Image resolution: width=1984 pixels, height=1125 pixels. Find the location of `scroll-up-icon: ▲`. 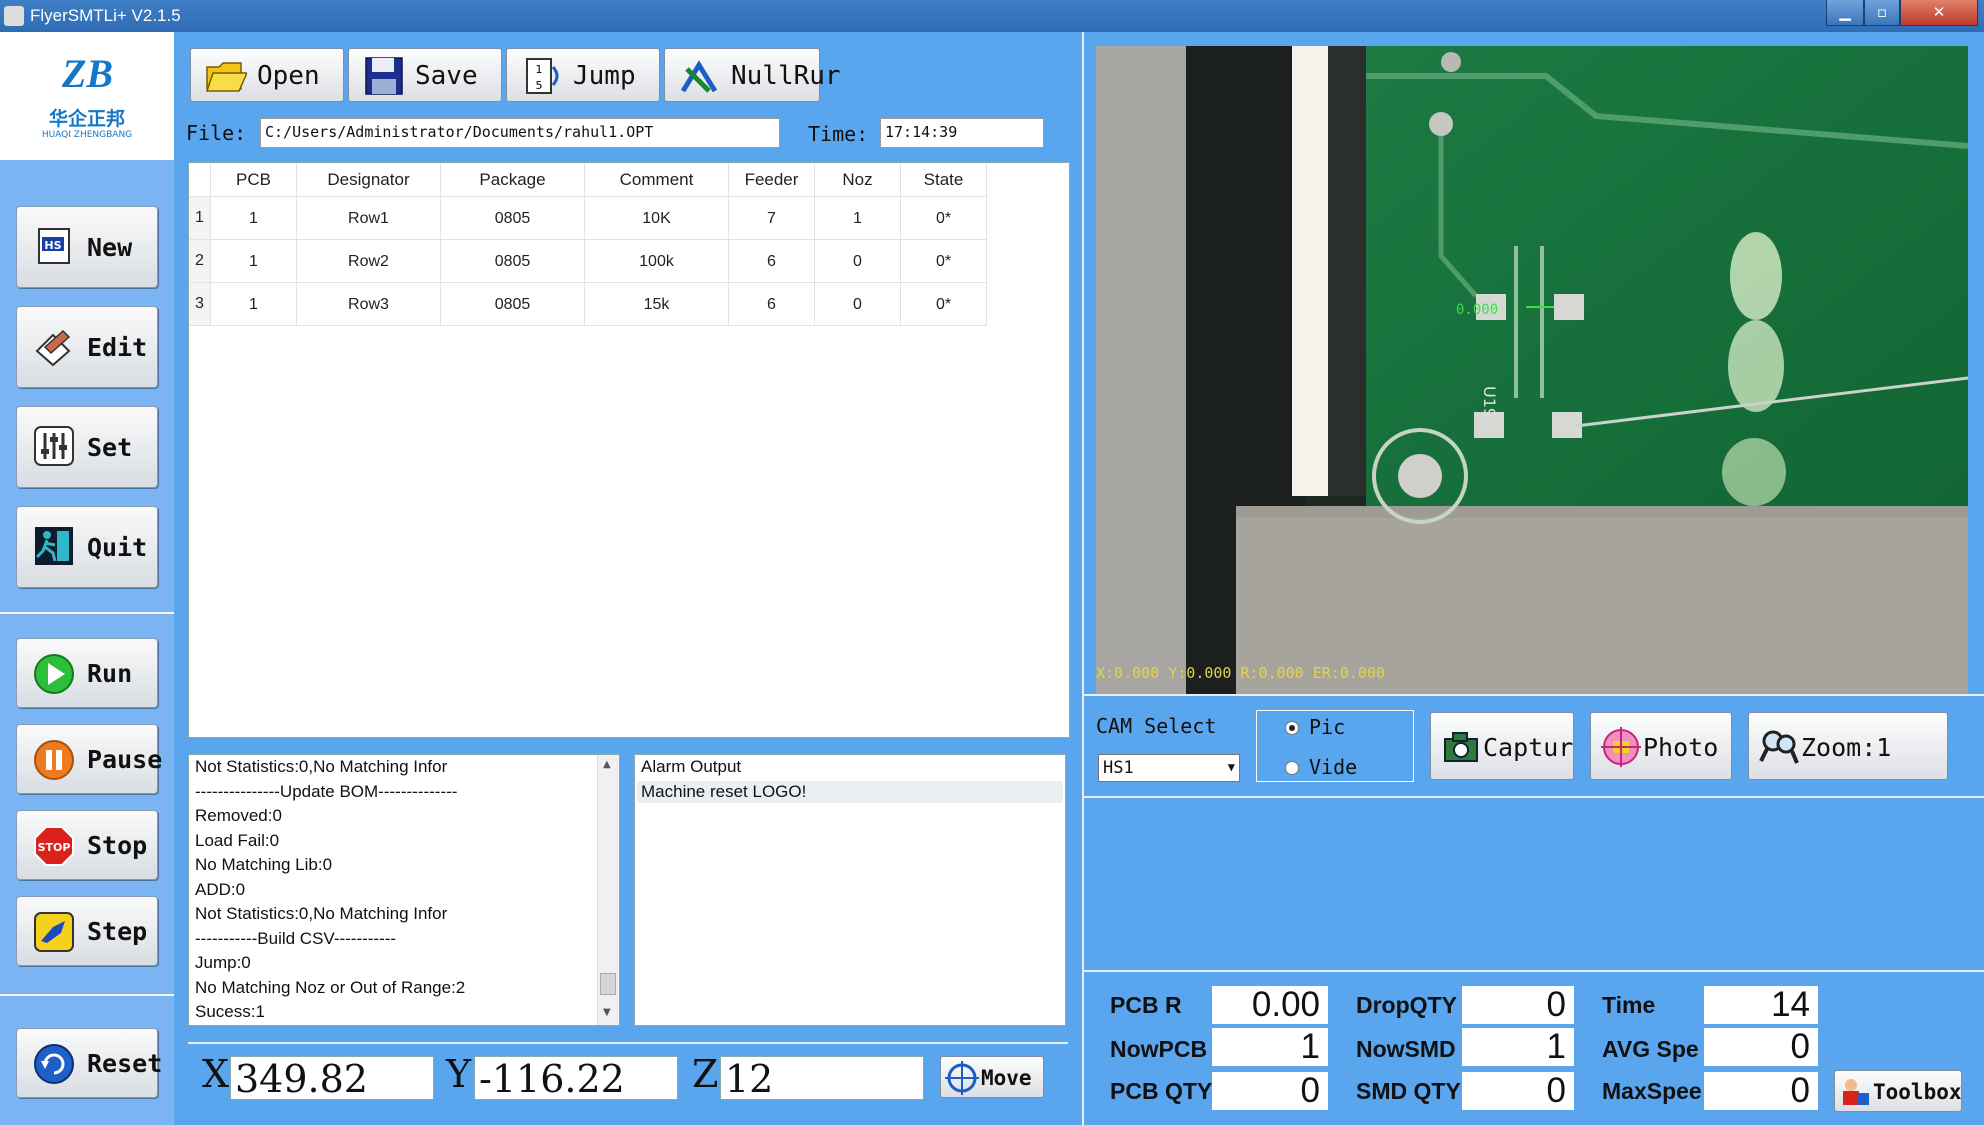

scroll-up-icon: ▲ is located at coordinates (607, 764).